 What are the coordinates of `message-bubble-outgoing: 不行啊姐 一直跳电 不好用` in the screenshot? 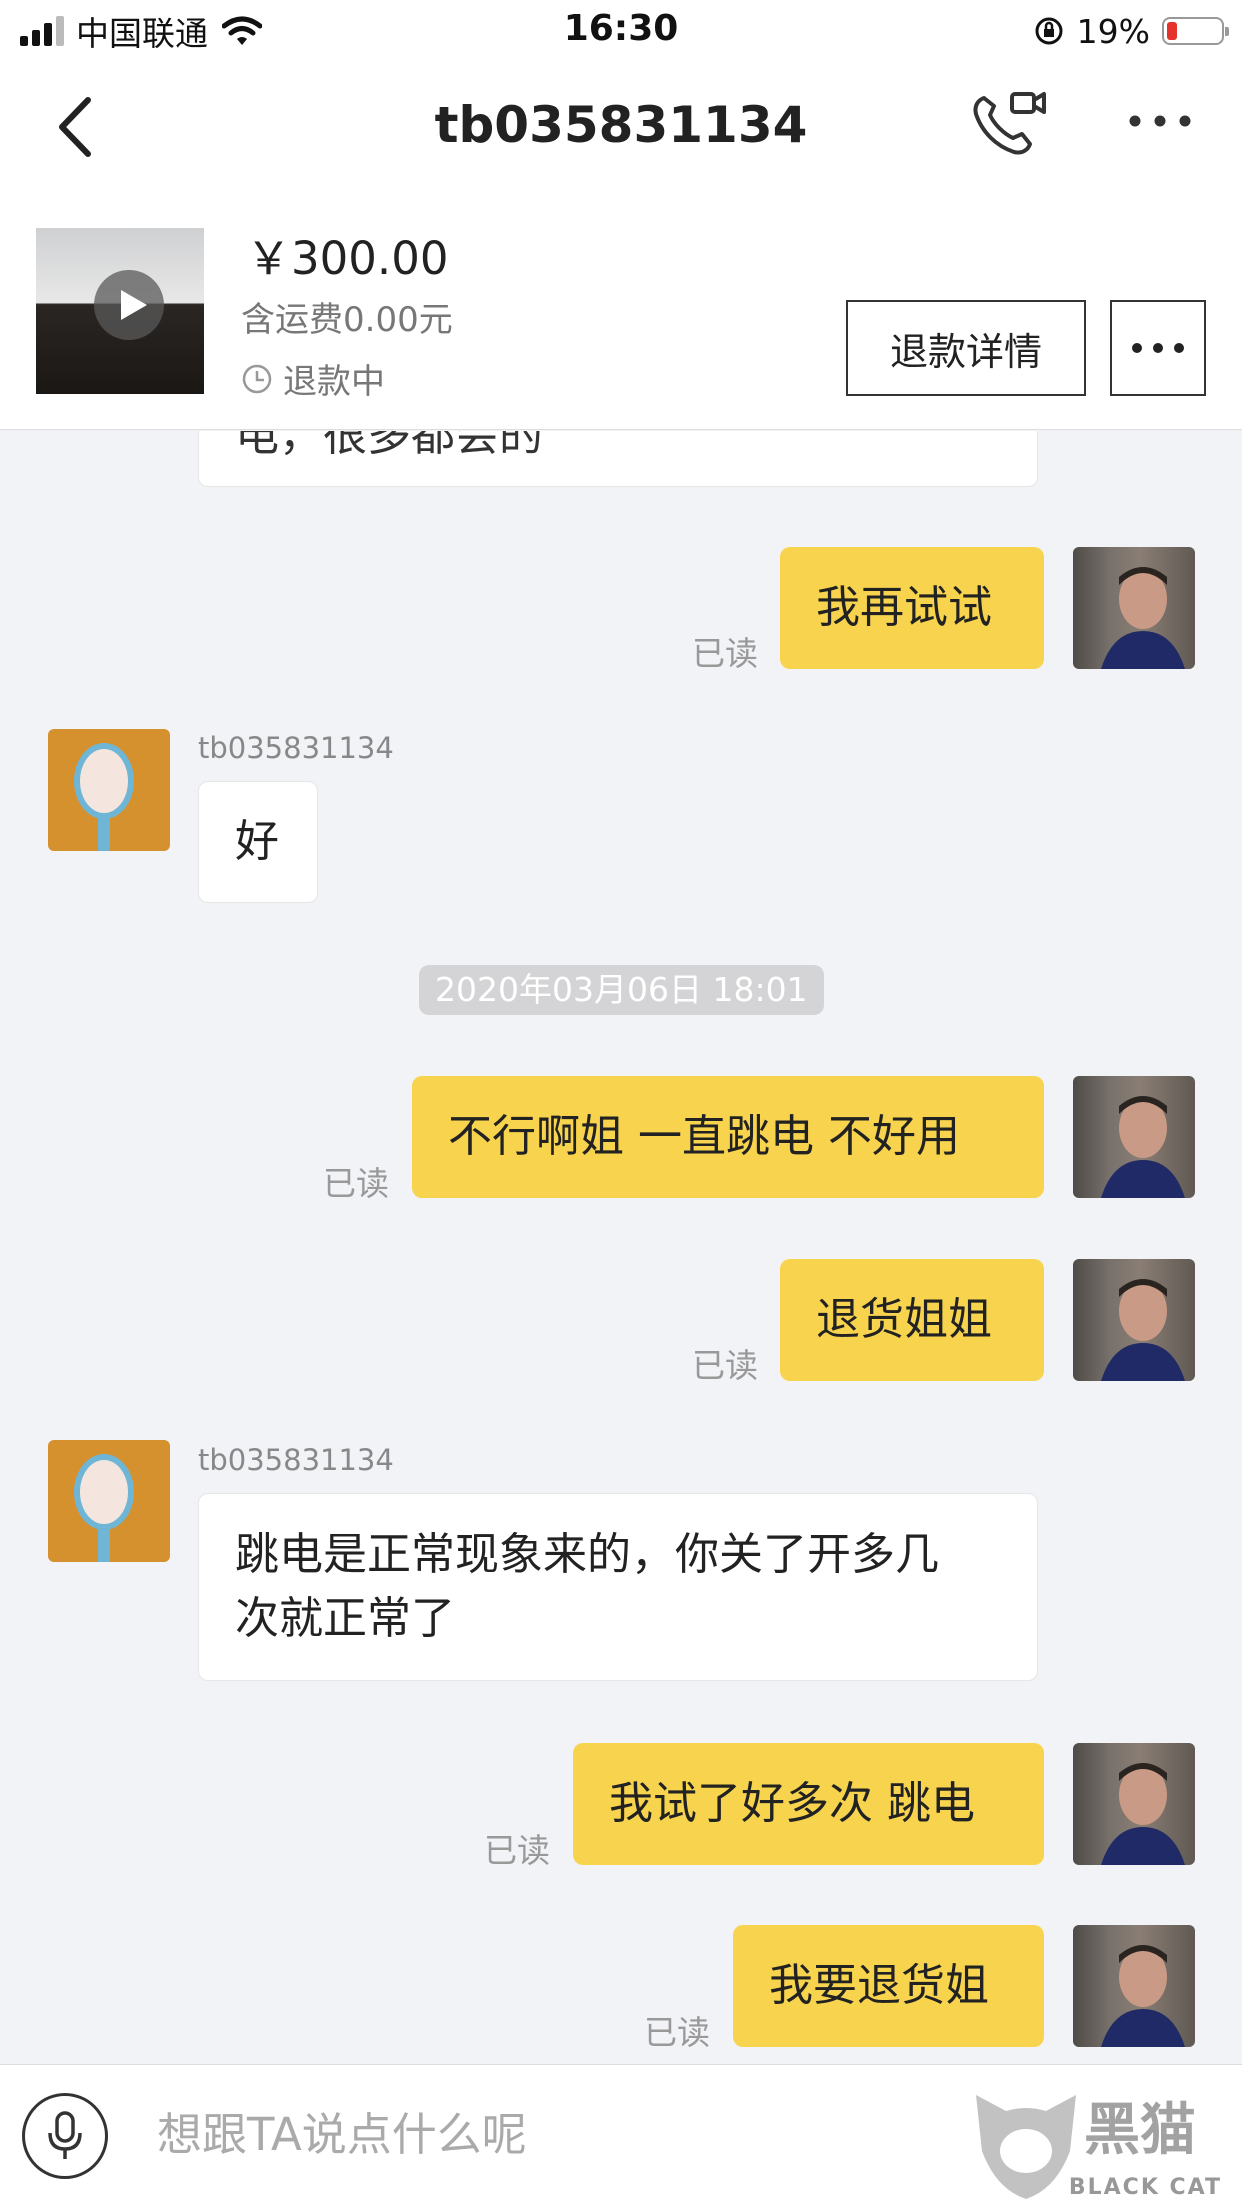 It's located at (728, 1137).